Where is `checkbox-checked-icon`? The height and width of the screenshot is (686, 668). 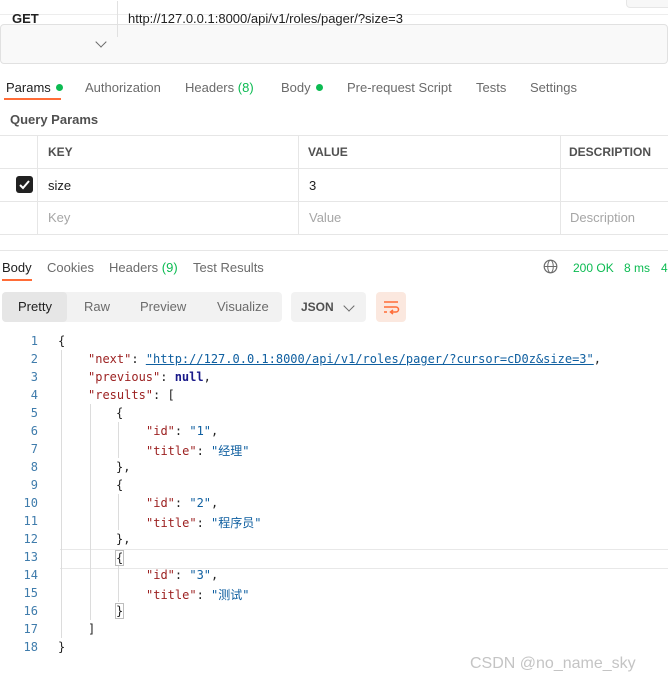 checkbox-checked-icon is located at coordinates (24, 184).